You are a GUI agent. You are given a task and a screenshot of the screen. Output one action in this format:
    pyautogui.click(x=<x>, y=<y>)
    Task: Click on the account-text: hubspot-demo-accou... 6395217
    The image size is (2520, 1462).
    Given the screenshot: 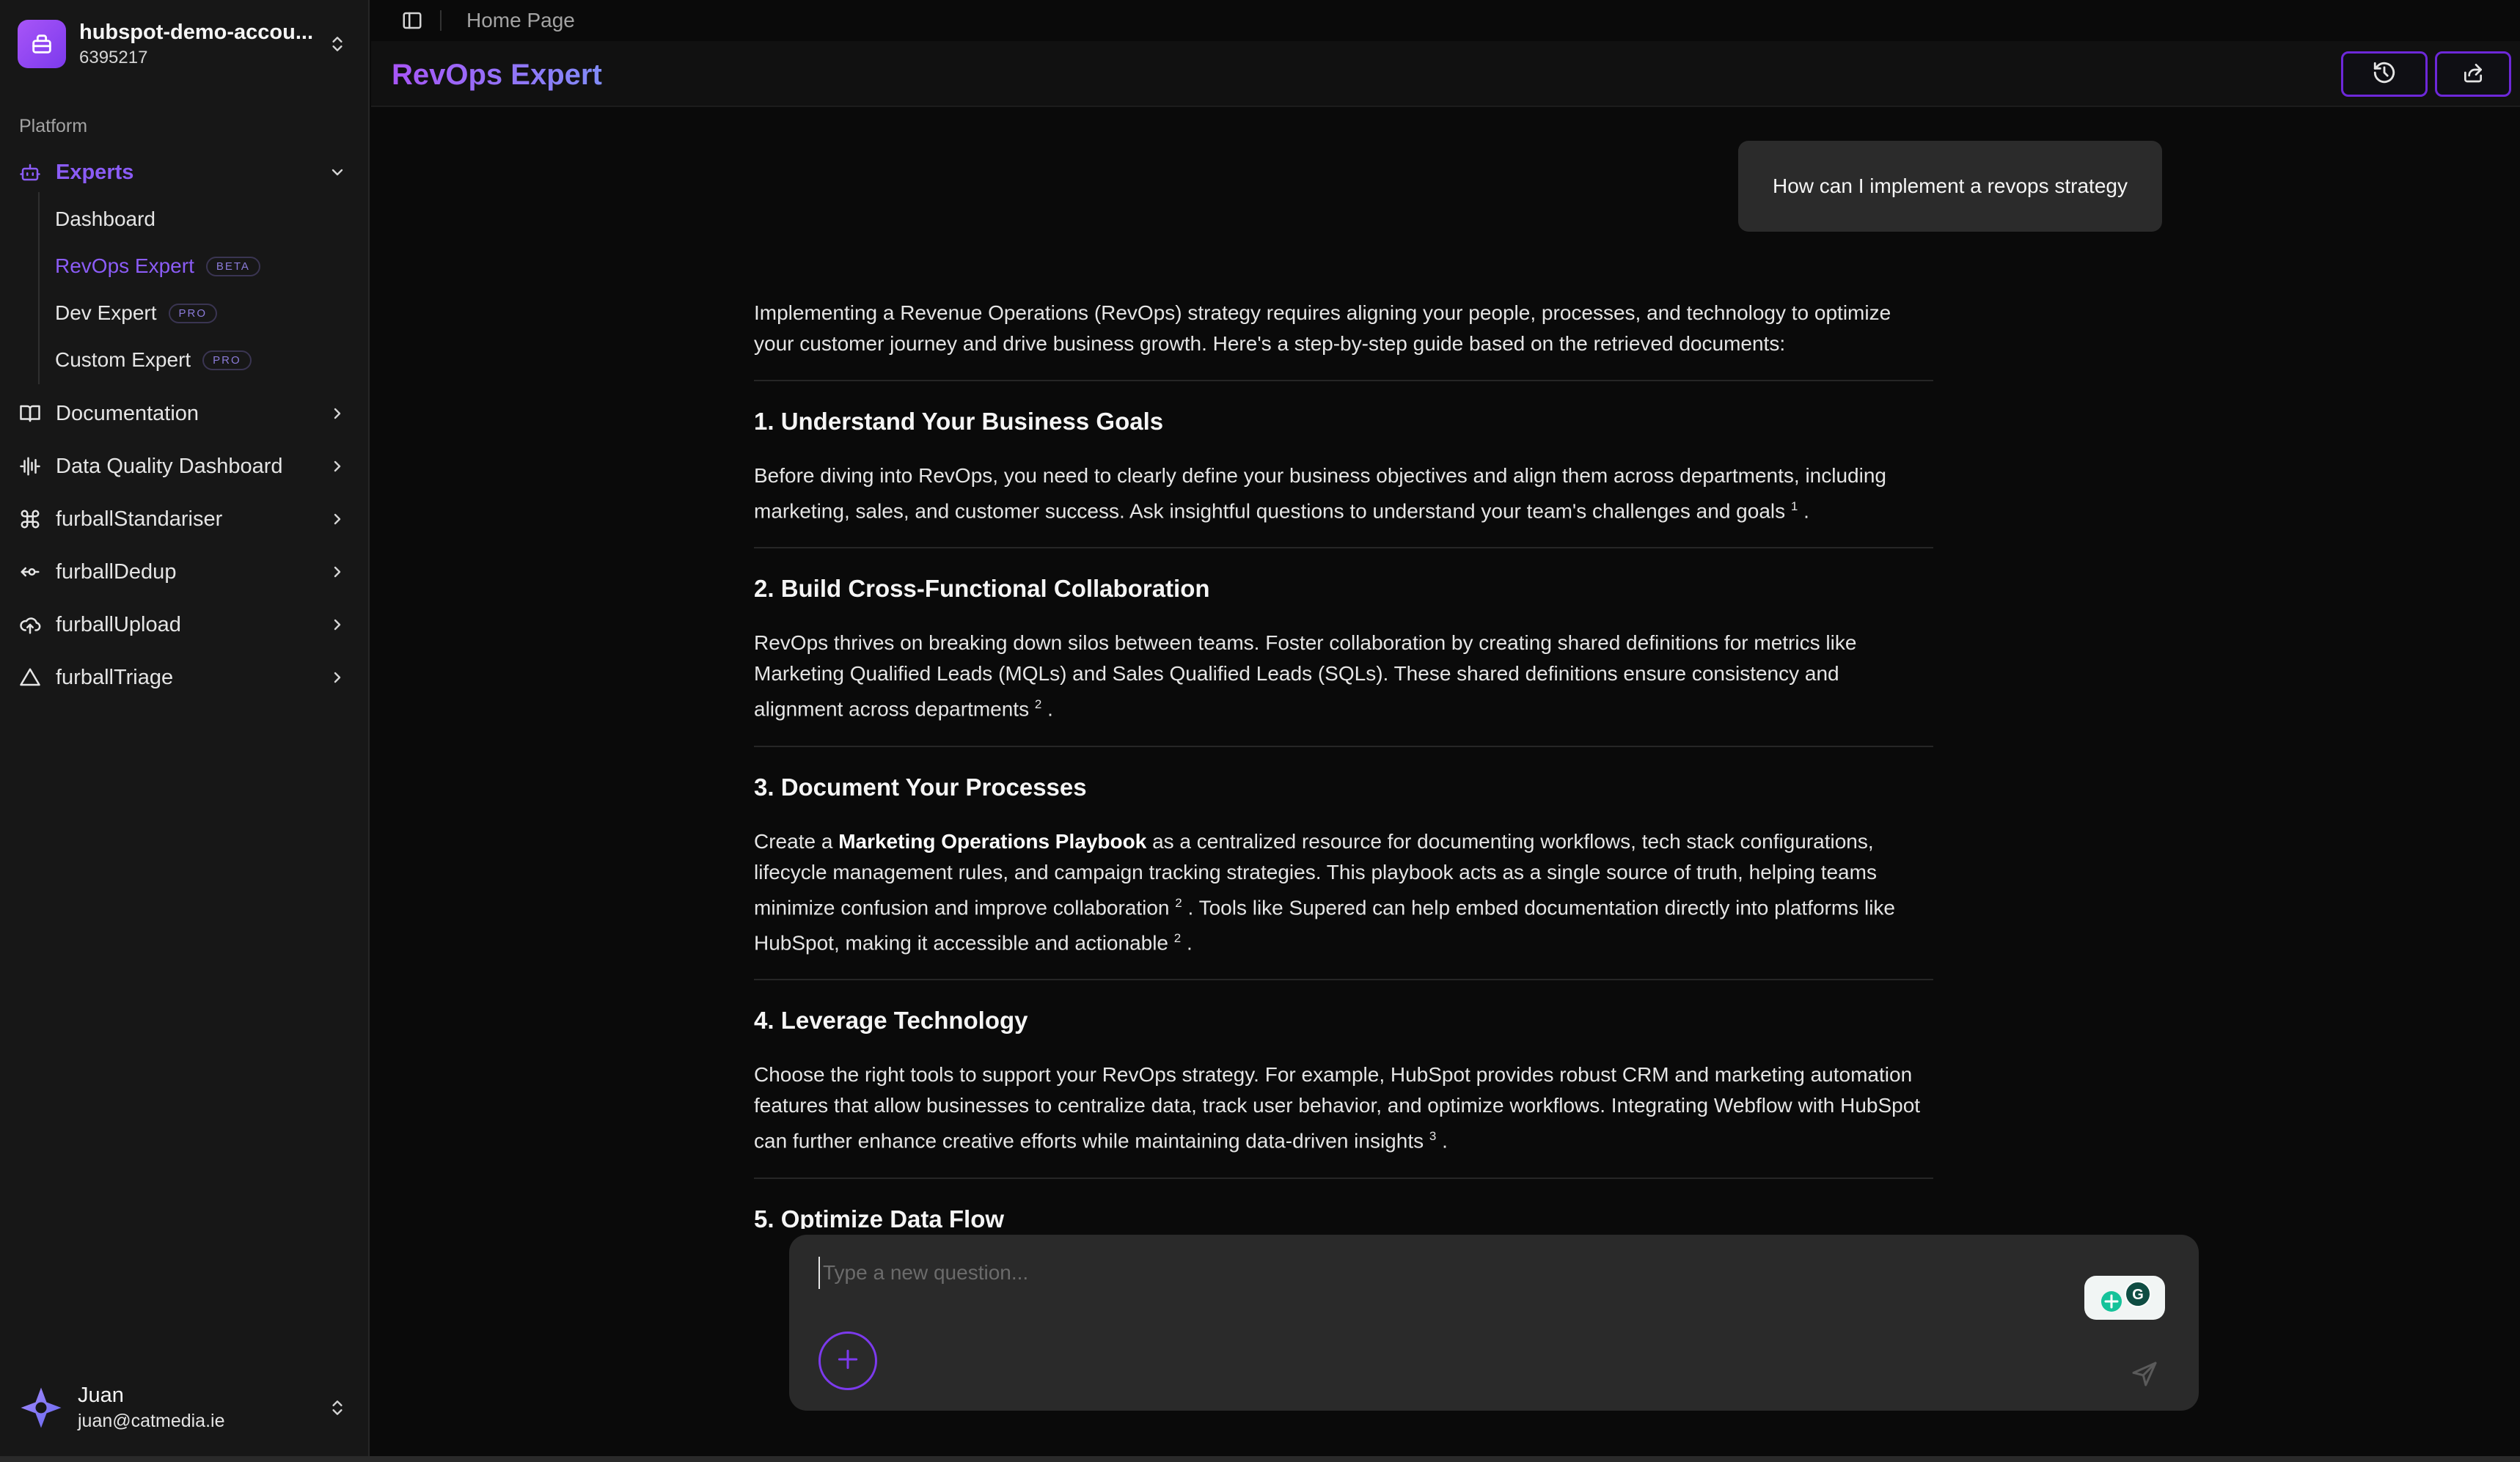 What is the action you would take?
    pyautogui.click(x=201, y=44)
    